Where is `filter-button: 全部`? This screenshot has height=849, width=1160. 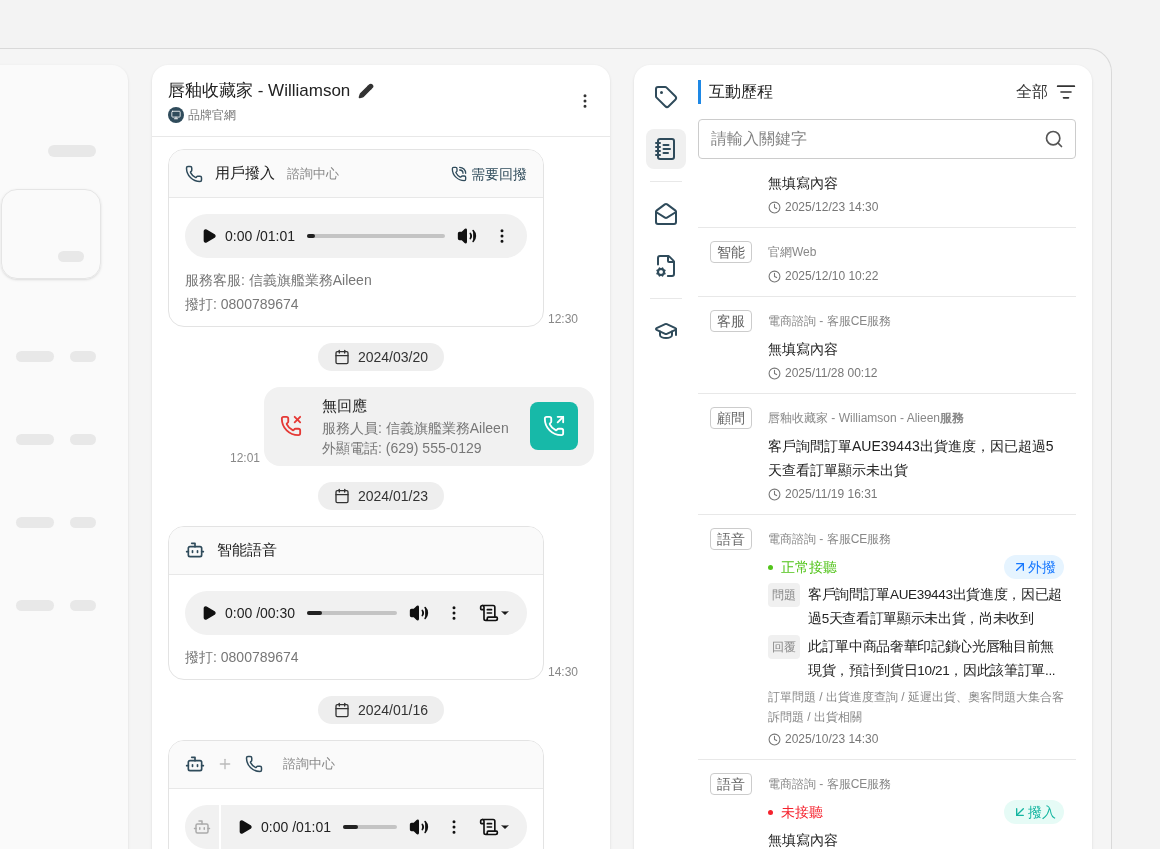 filter-button: 全部 is located at coordinates (1046, 92).